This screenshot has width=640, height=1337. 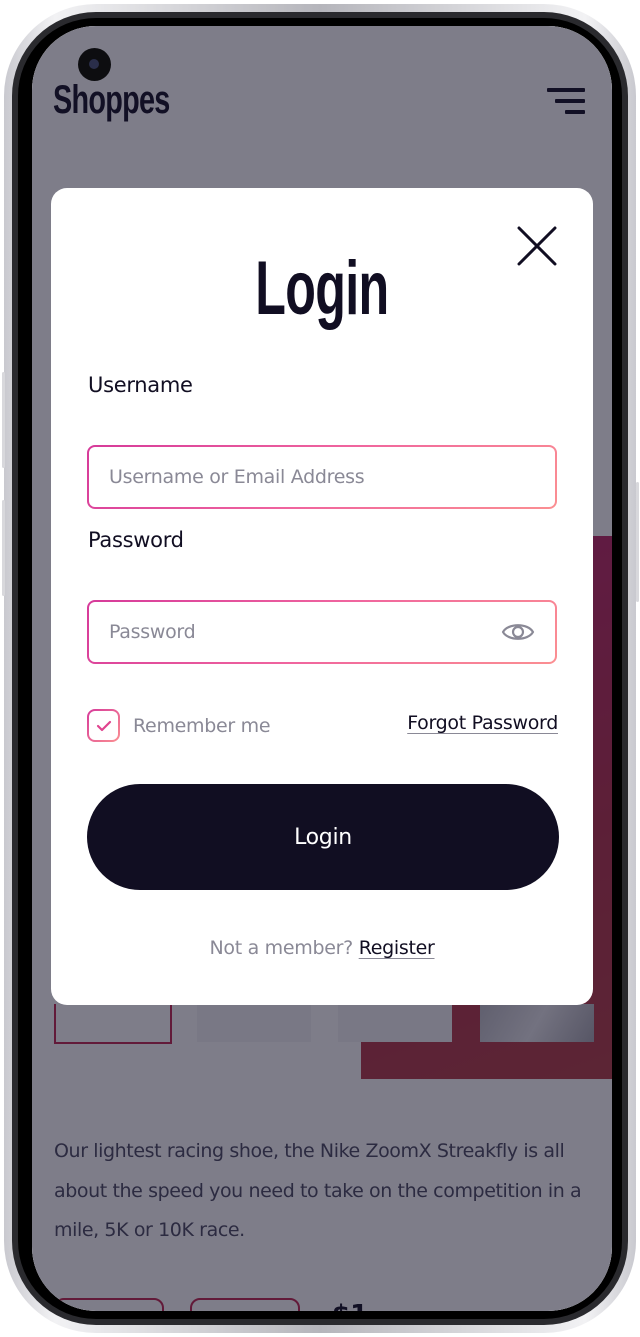 I want to click on password-label: Password, so click(x=136, y=540).